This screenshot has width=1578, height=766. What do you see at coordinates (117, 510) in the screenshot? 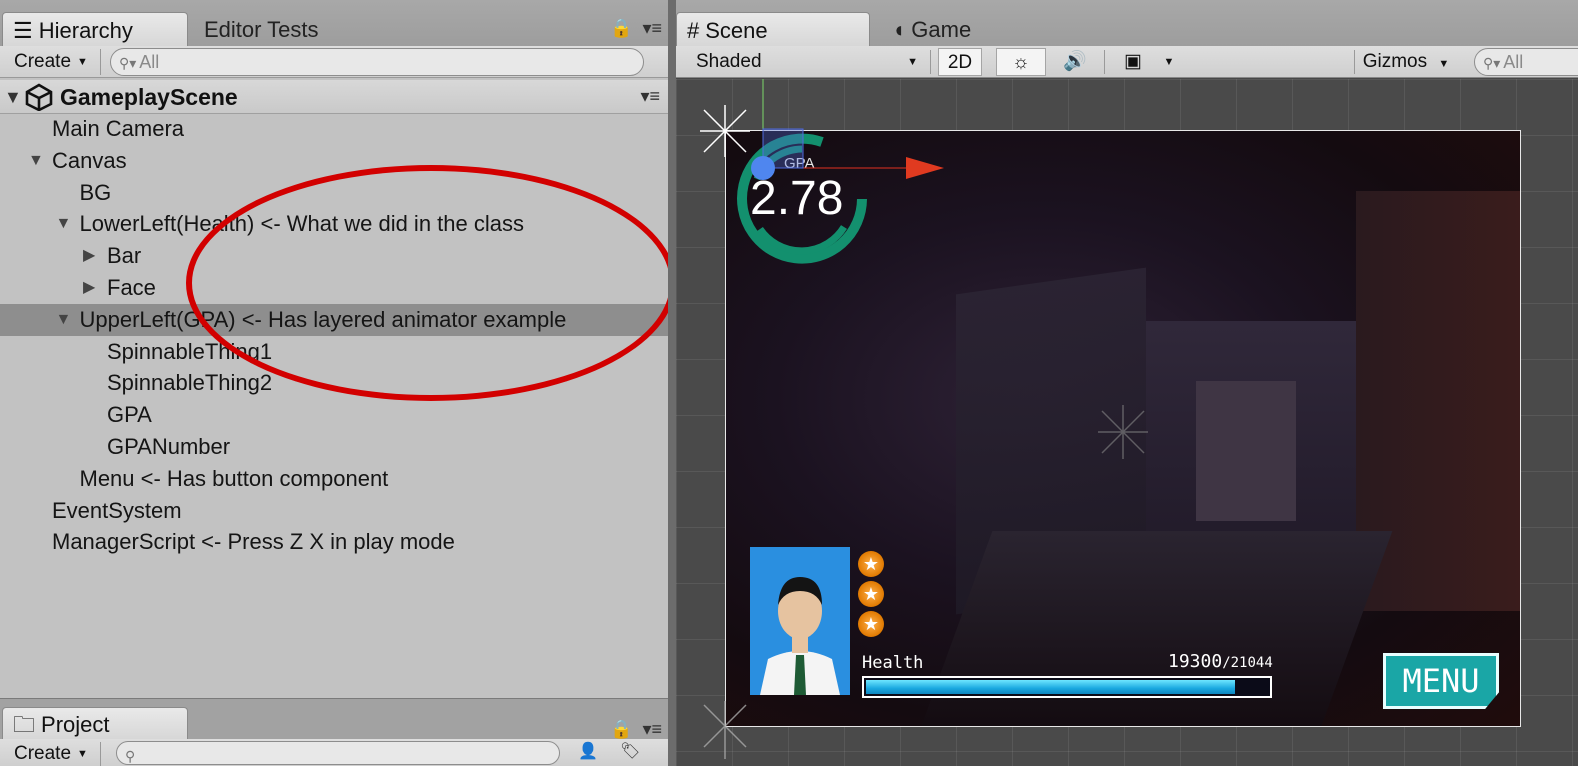
I see `hierarchy-row-label: EventSystem` at bounding box center [117, 510].